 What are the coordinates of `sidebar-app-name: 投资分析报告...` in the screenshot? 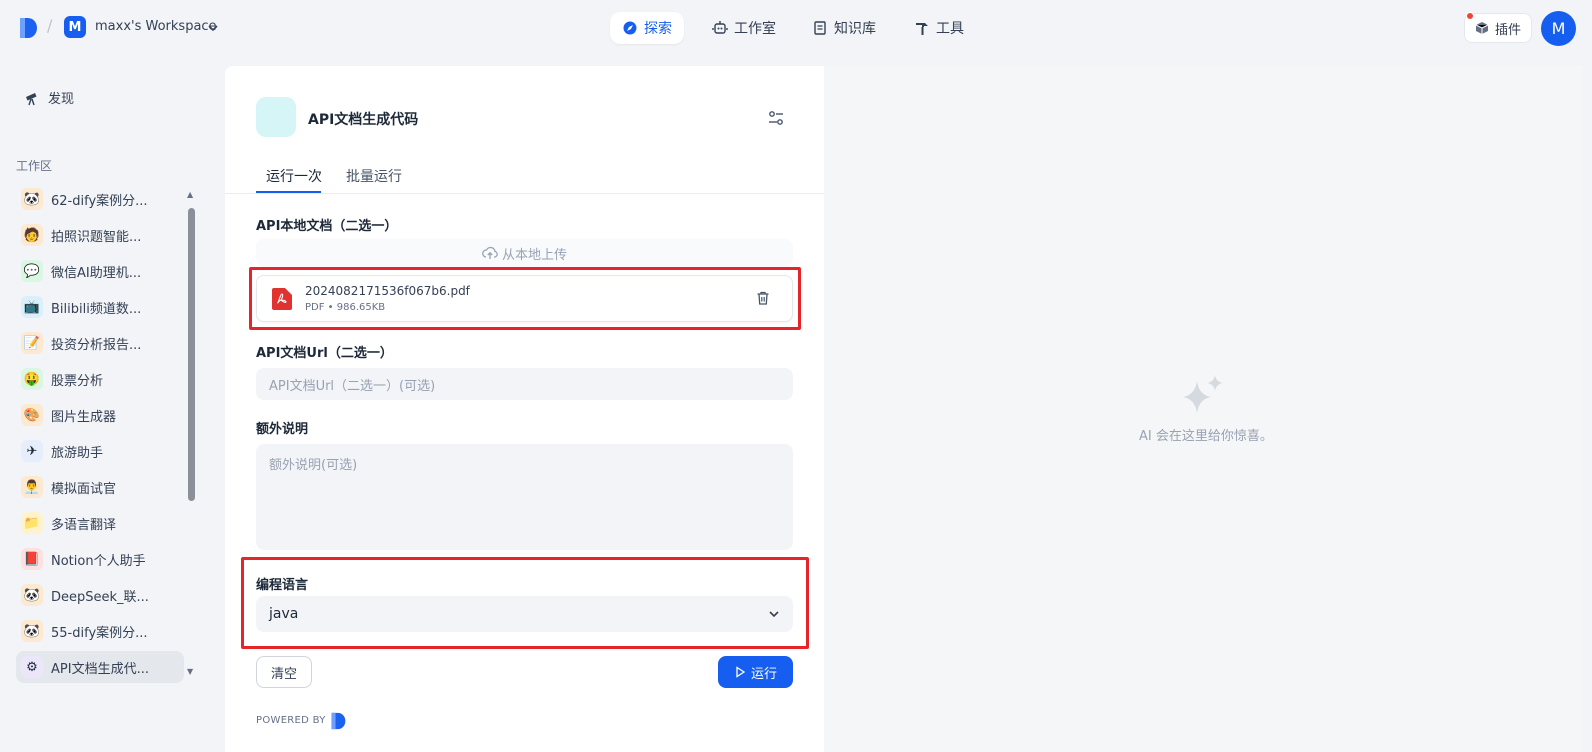 It's located at (96, 345).